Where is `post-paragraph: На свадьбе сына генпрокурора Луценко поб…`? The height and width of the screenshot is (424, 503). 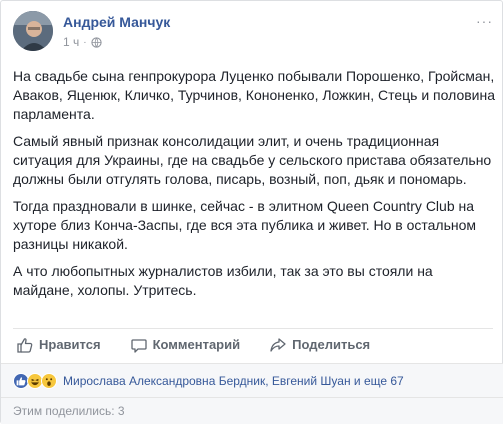
post-paragraph: На свадьбе сына генпрокурора Луценко поб… is located at coordinates (254, 95).